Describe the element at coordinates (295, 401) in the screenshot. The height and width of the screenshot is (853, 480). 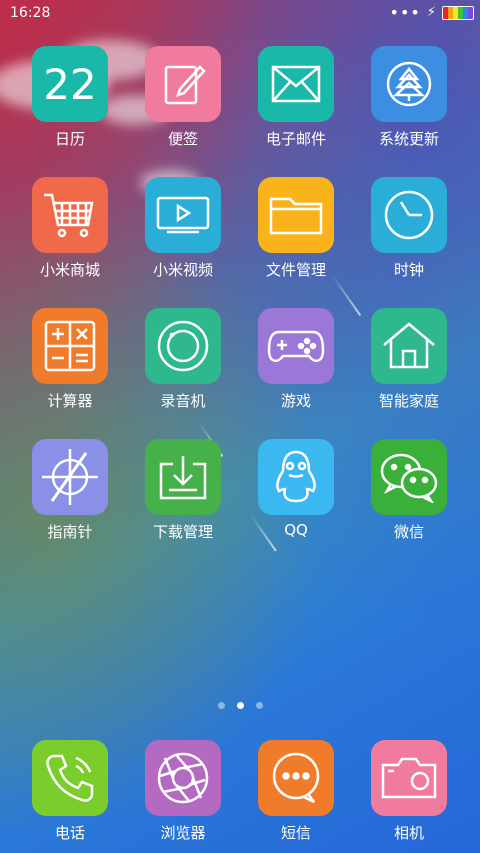
I see `app-label: 游戏` at that location.